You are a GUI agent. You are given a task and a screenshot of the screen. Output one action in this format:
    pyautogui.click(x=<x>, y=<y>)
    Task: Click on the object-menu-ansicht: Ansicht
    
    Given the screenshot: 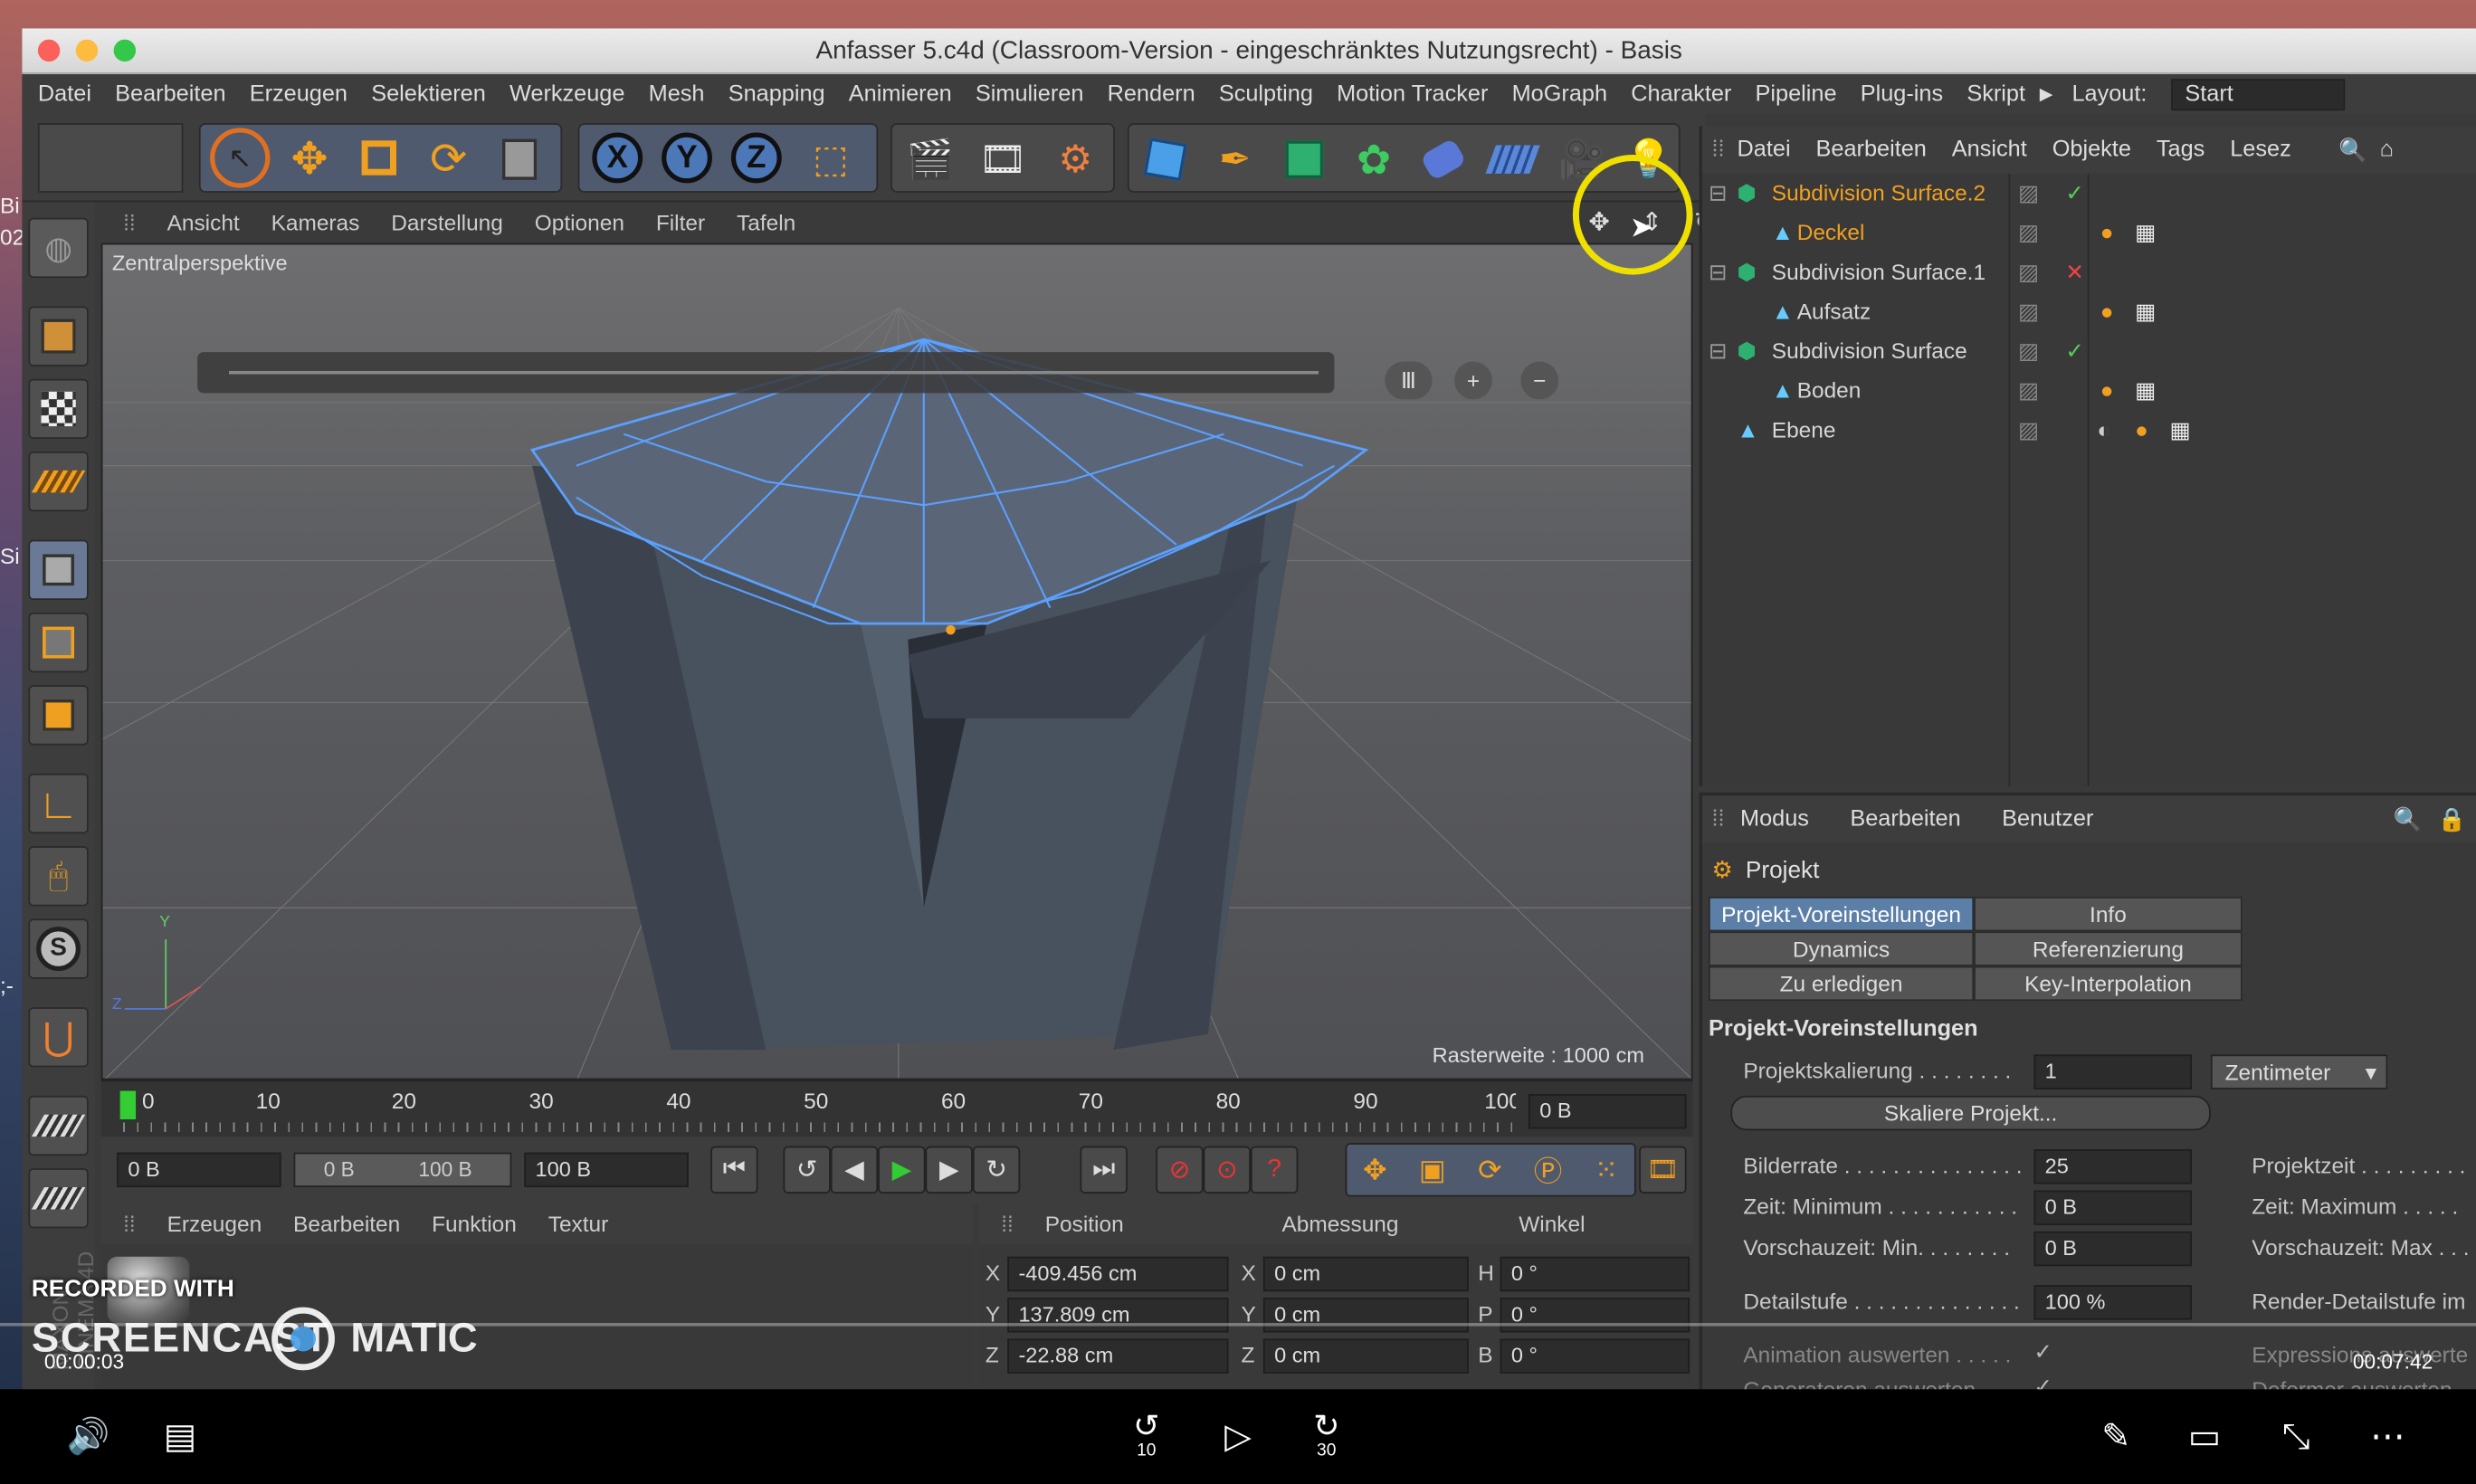 What is the action you would take?
    pyautogui.click(x=1989, y=150)
    